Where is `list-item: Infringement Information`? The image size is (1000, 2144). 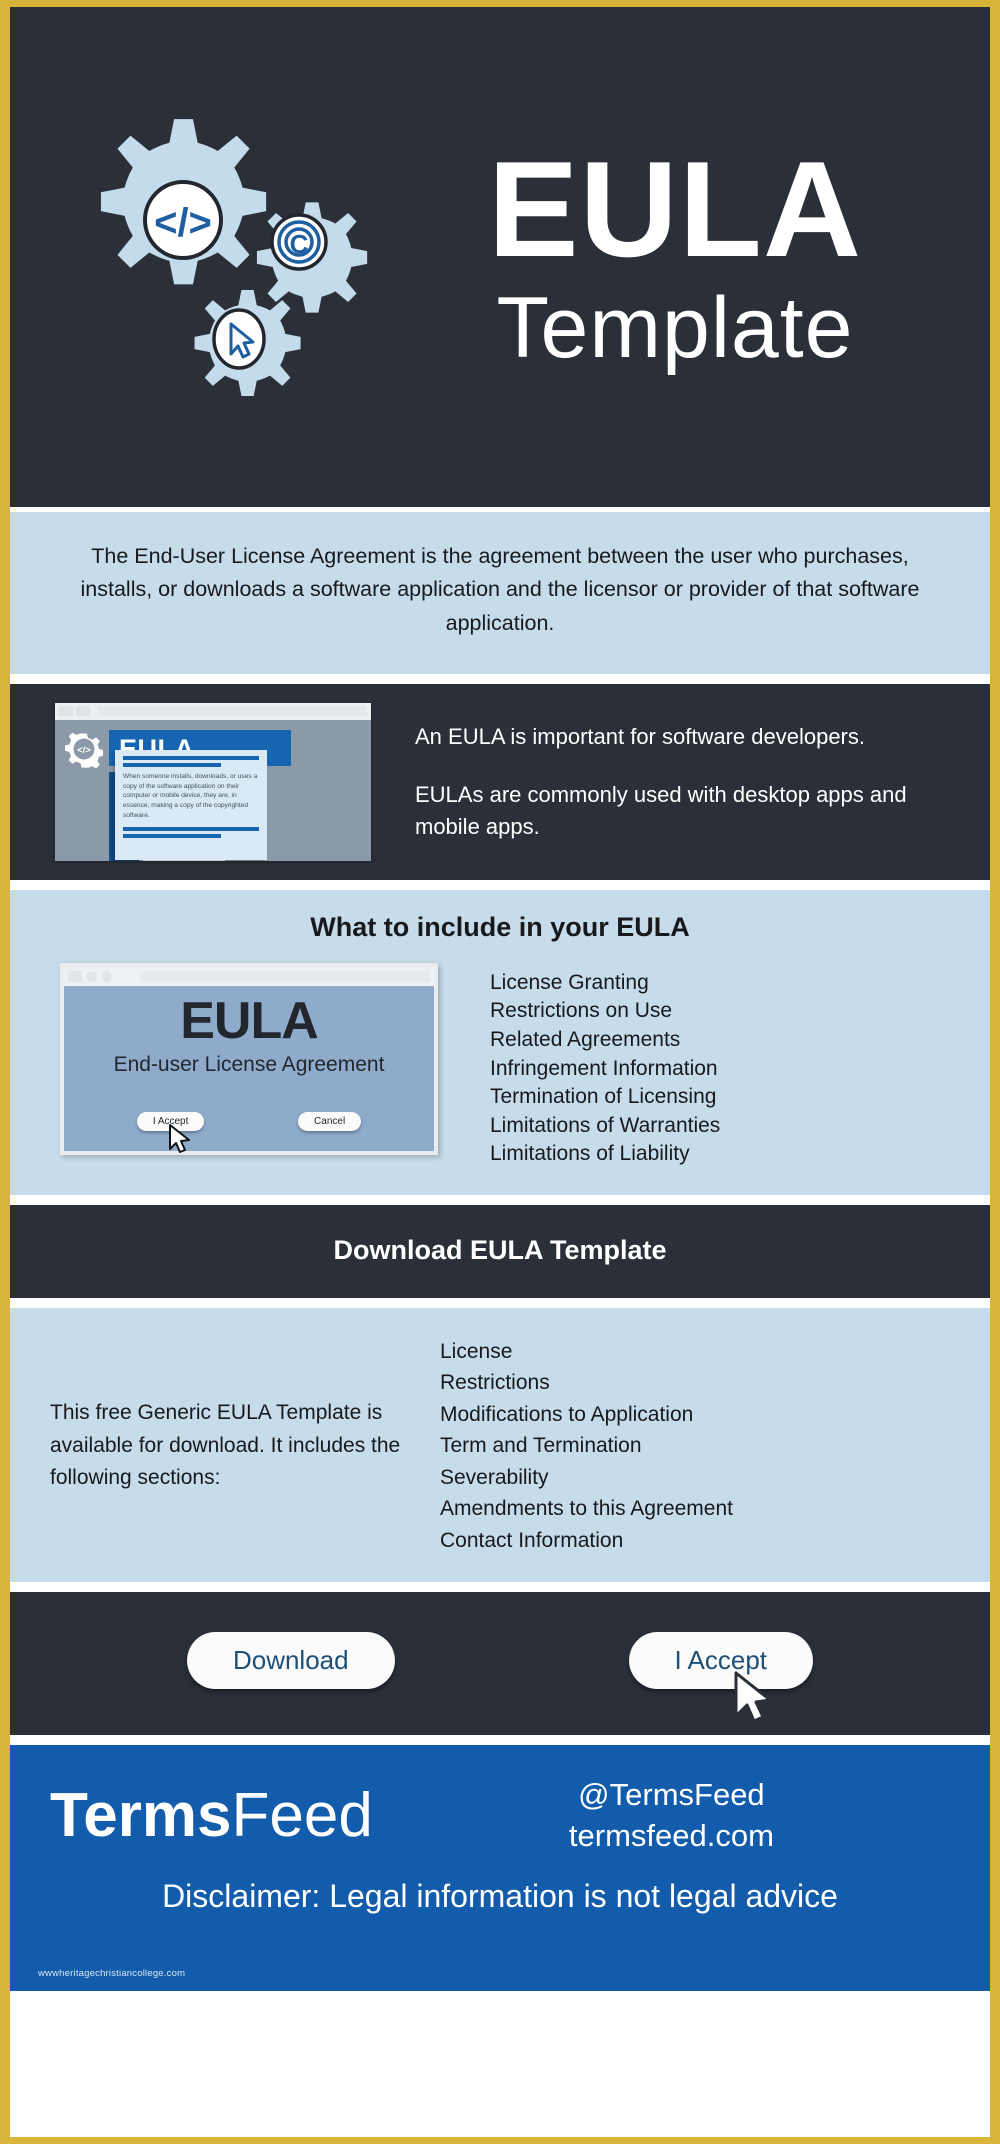 list-item: Infringement Information is located at coordinates (604, 1068).